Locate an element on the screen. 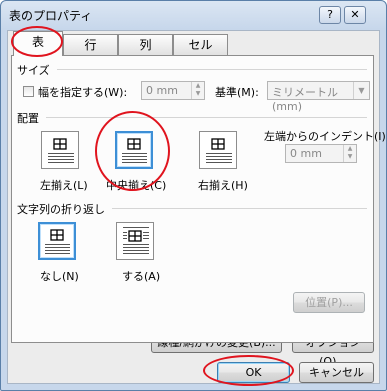  indent-spinner: 0 mm ▲ ▼ is located at coordinates (321, 153).